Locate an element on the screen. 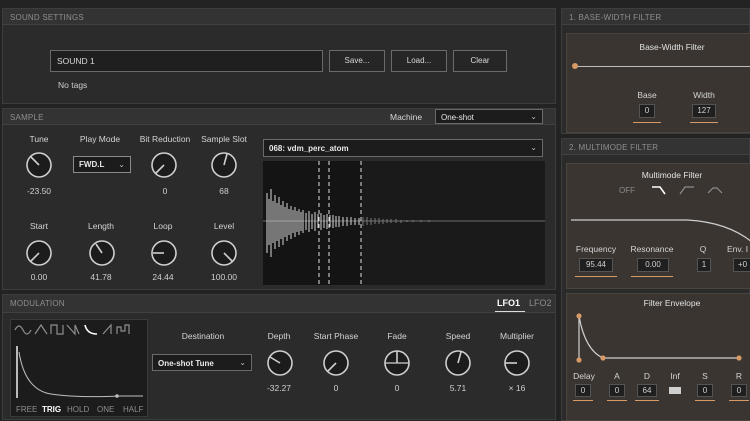 This screenshot has height=421, width=750. length-value: 41.78 is located at coordinates (101, 277).